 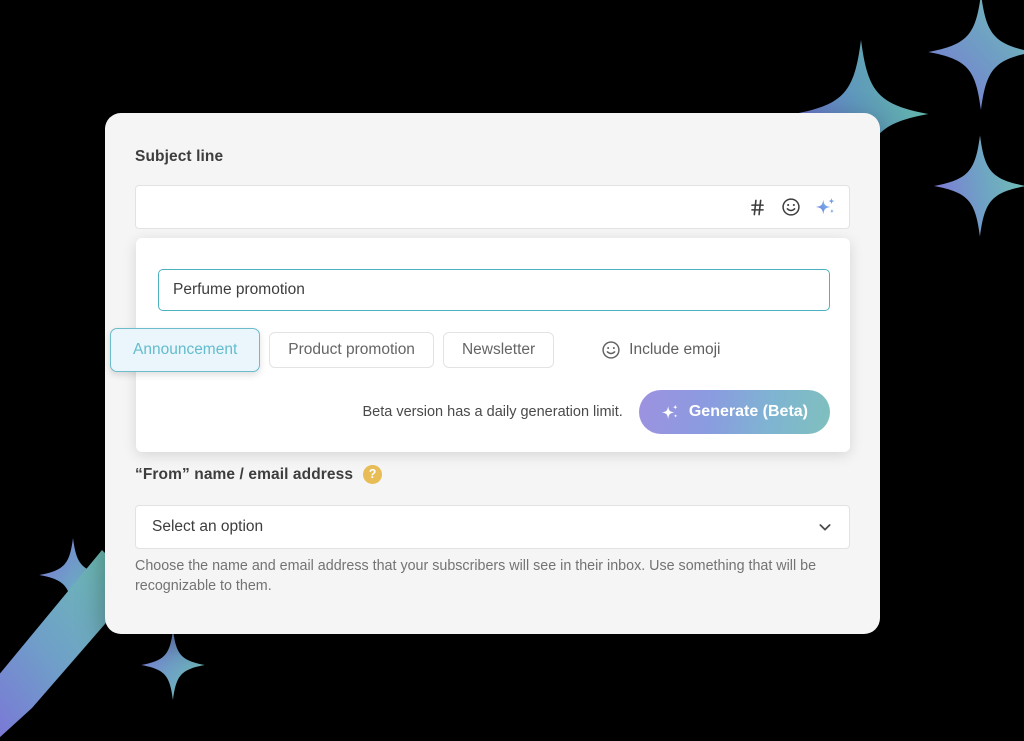 What do you see at coordinates (494, 290) in the screenshot?
I see `ai-prompt-input: Perfume promotion` at bounding box center [494, 290].